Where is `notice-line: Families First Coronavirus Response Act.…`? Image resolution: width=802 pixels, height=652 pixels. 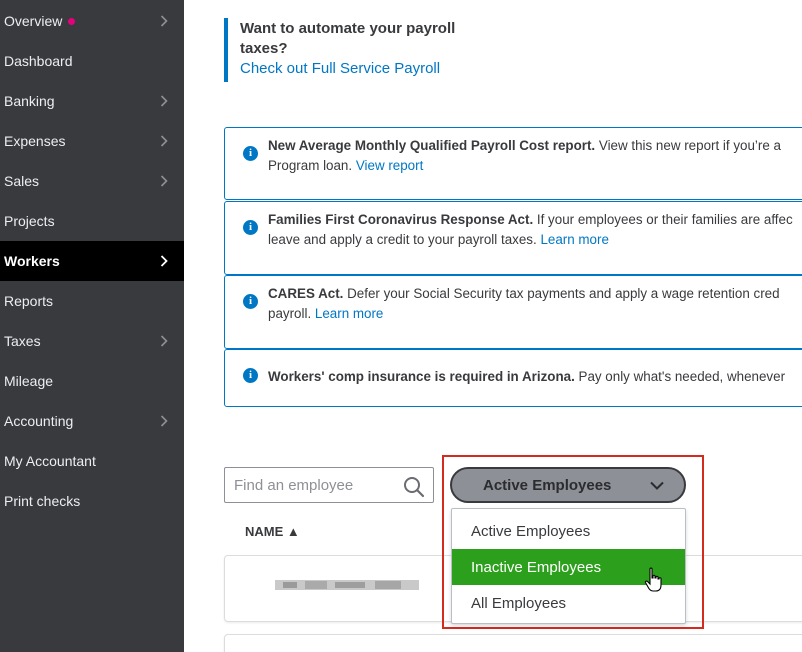
notice-line: Families First Coronavirus Response Act.… is located at coordinates (535, 220).